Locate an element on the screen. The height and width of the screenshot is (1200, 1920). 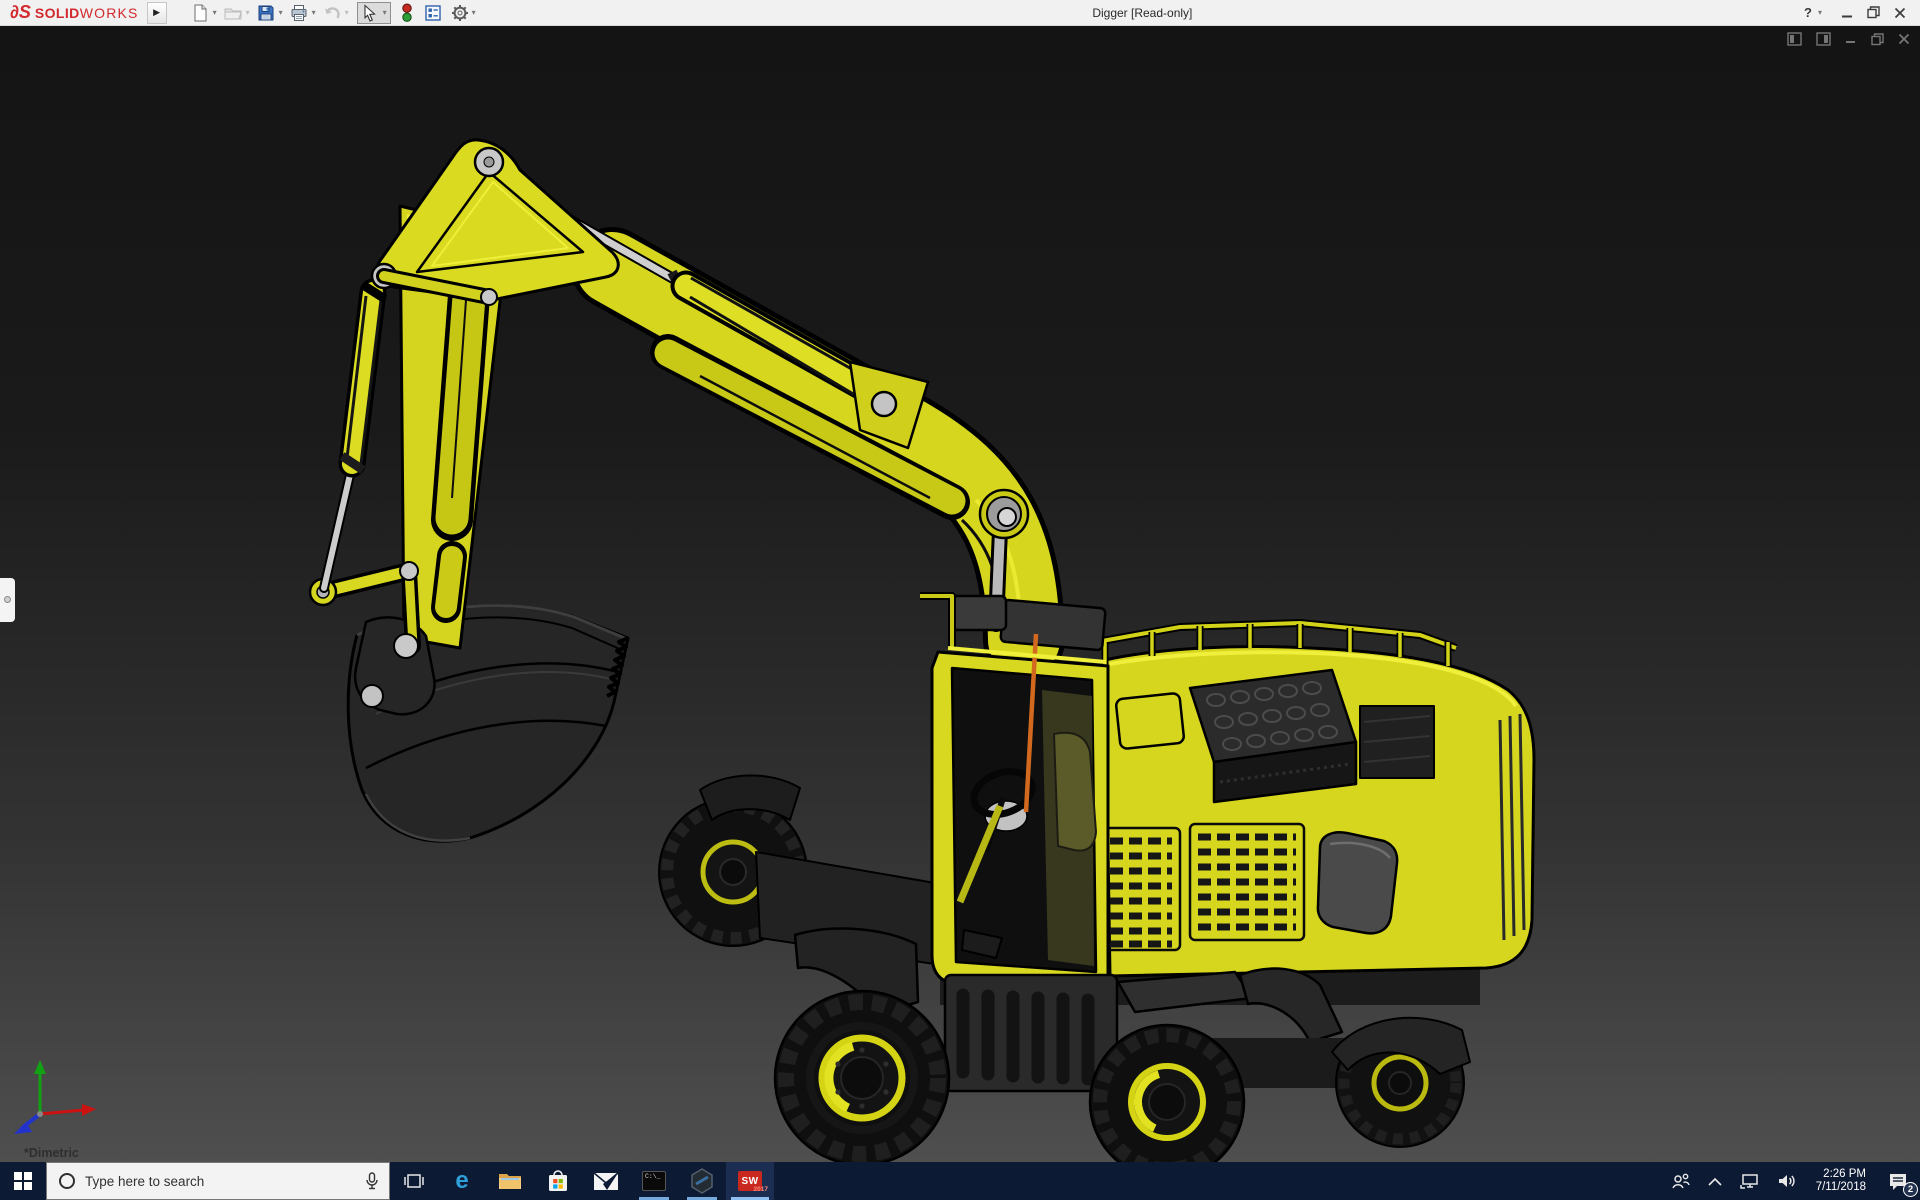
help-caret: ▾ is located at coordinates (1820, 12).